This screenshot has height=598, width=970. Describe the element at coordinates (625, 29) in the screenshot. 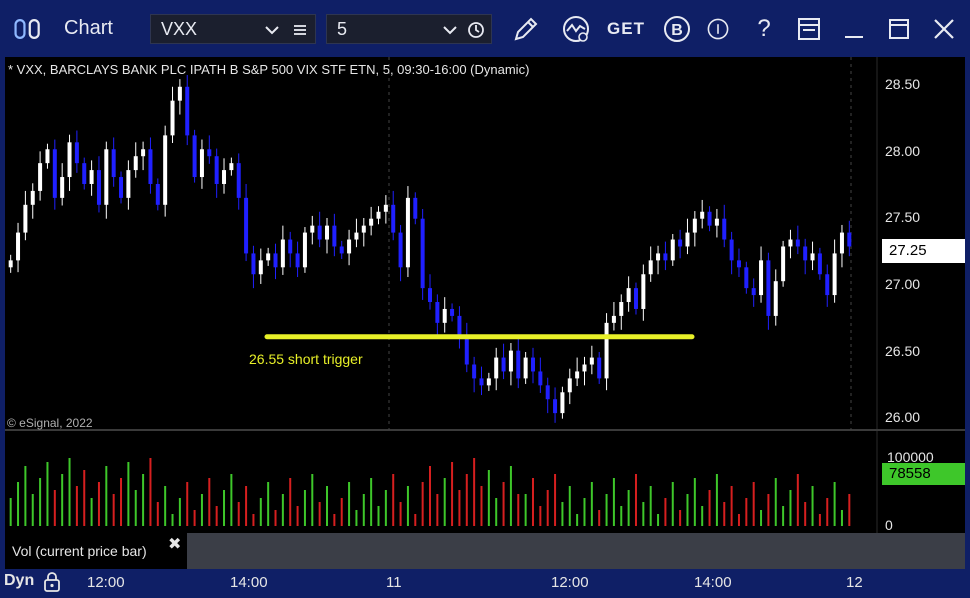

I see `get-icon: GET` at that location.